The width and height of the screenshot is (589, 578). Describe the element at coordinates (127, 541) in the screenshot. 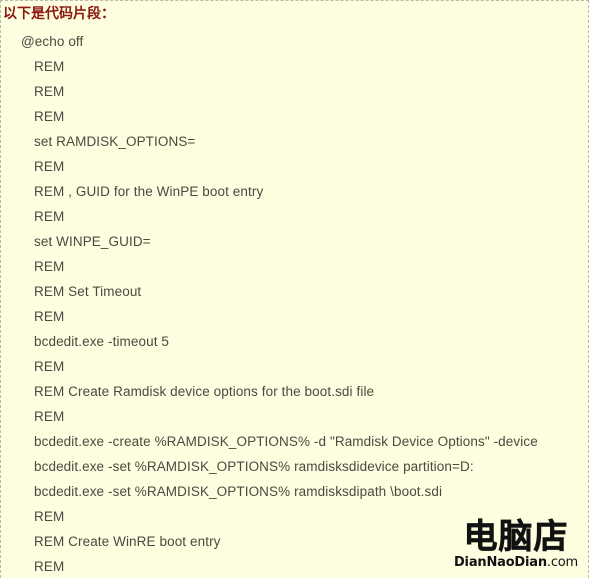

I see `code-line: REM Create WinRE boot entry` at that location.